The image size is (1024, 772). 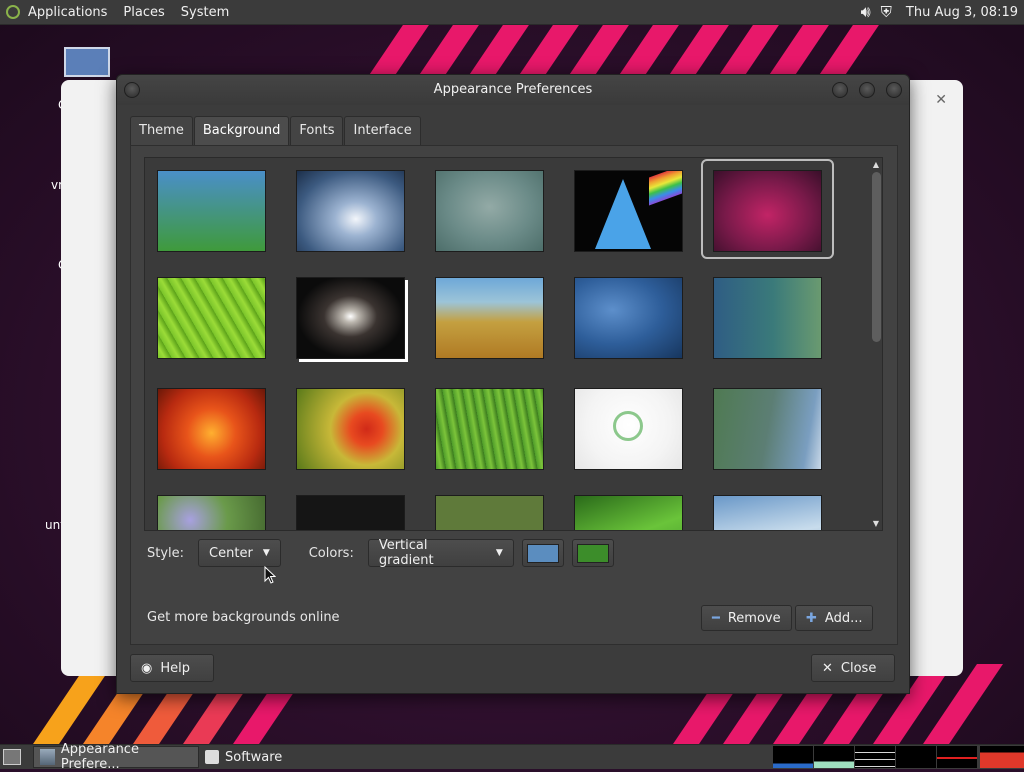 I want to click on system-tray: 🔊︎ ⛨ Thu Aug 3, 08:19, so click(x=939, y=12).